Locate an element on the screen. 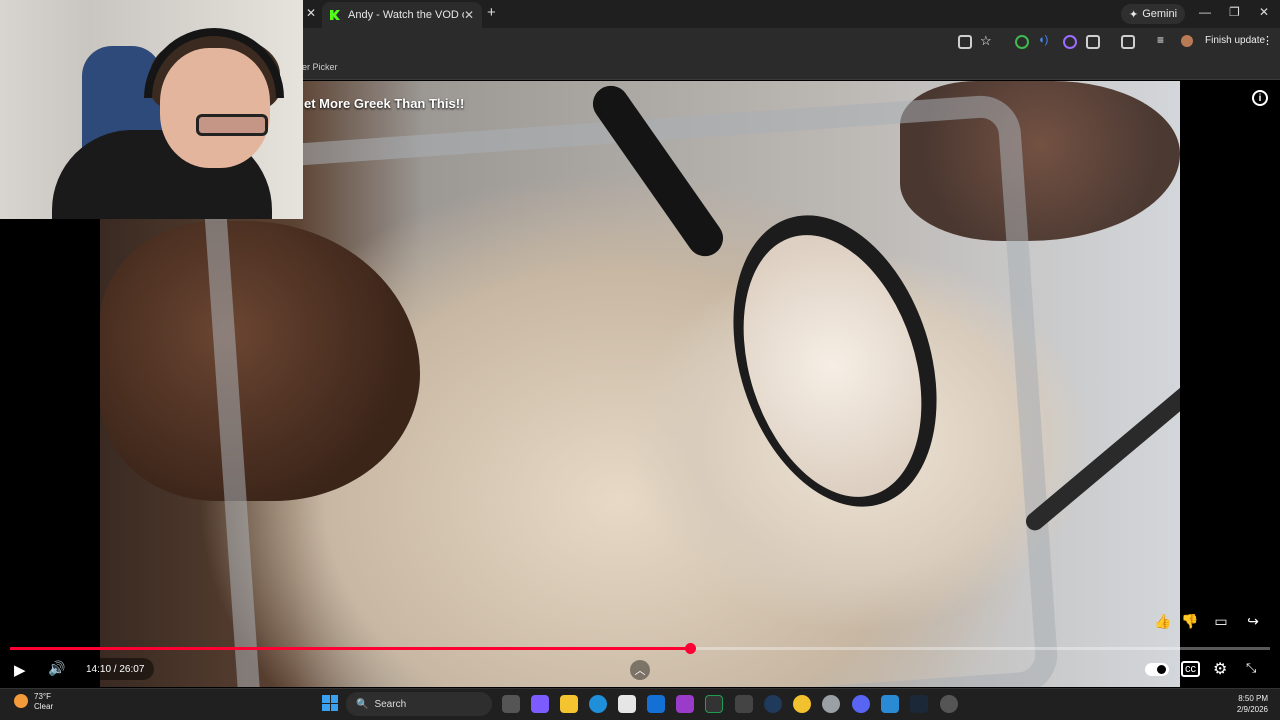  side-panel-icon is located at coordinates (1128, 42).